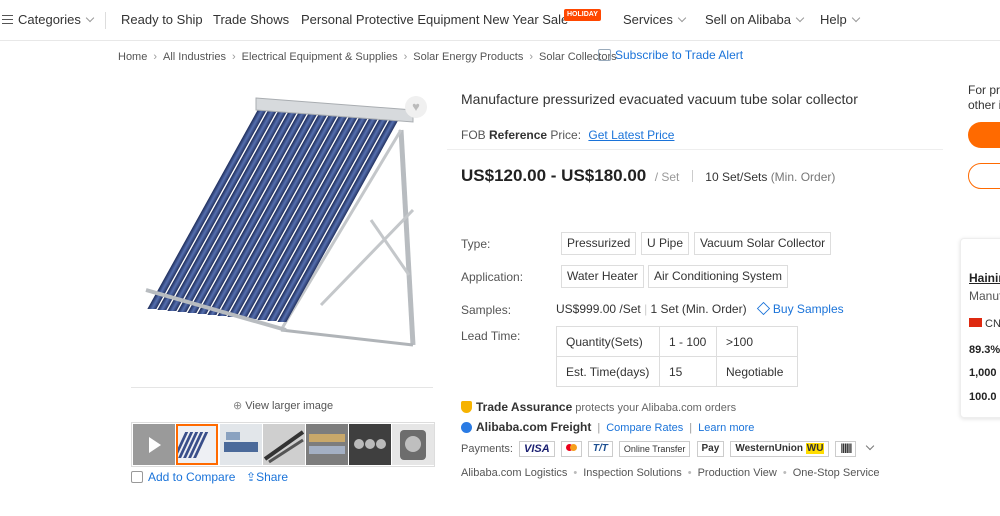 Image resolution: width=1000 pixels, height=516 pixels. Describe the element at coordinates (251, 477) in the screenshot. I see `share-icon: ⇪` at that location.